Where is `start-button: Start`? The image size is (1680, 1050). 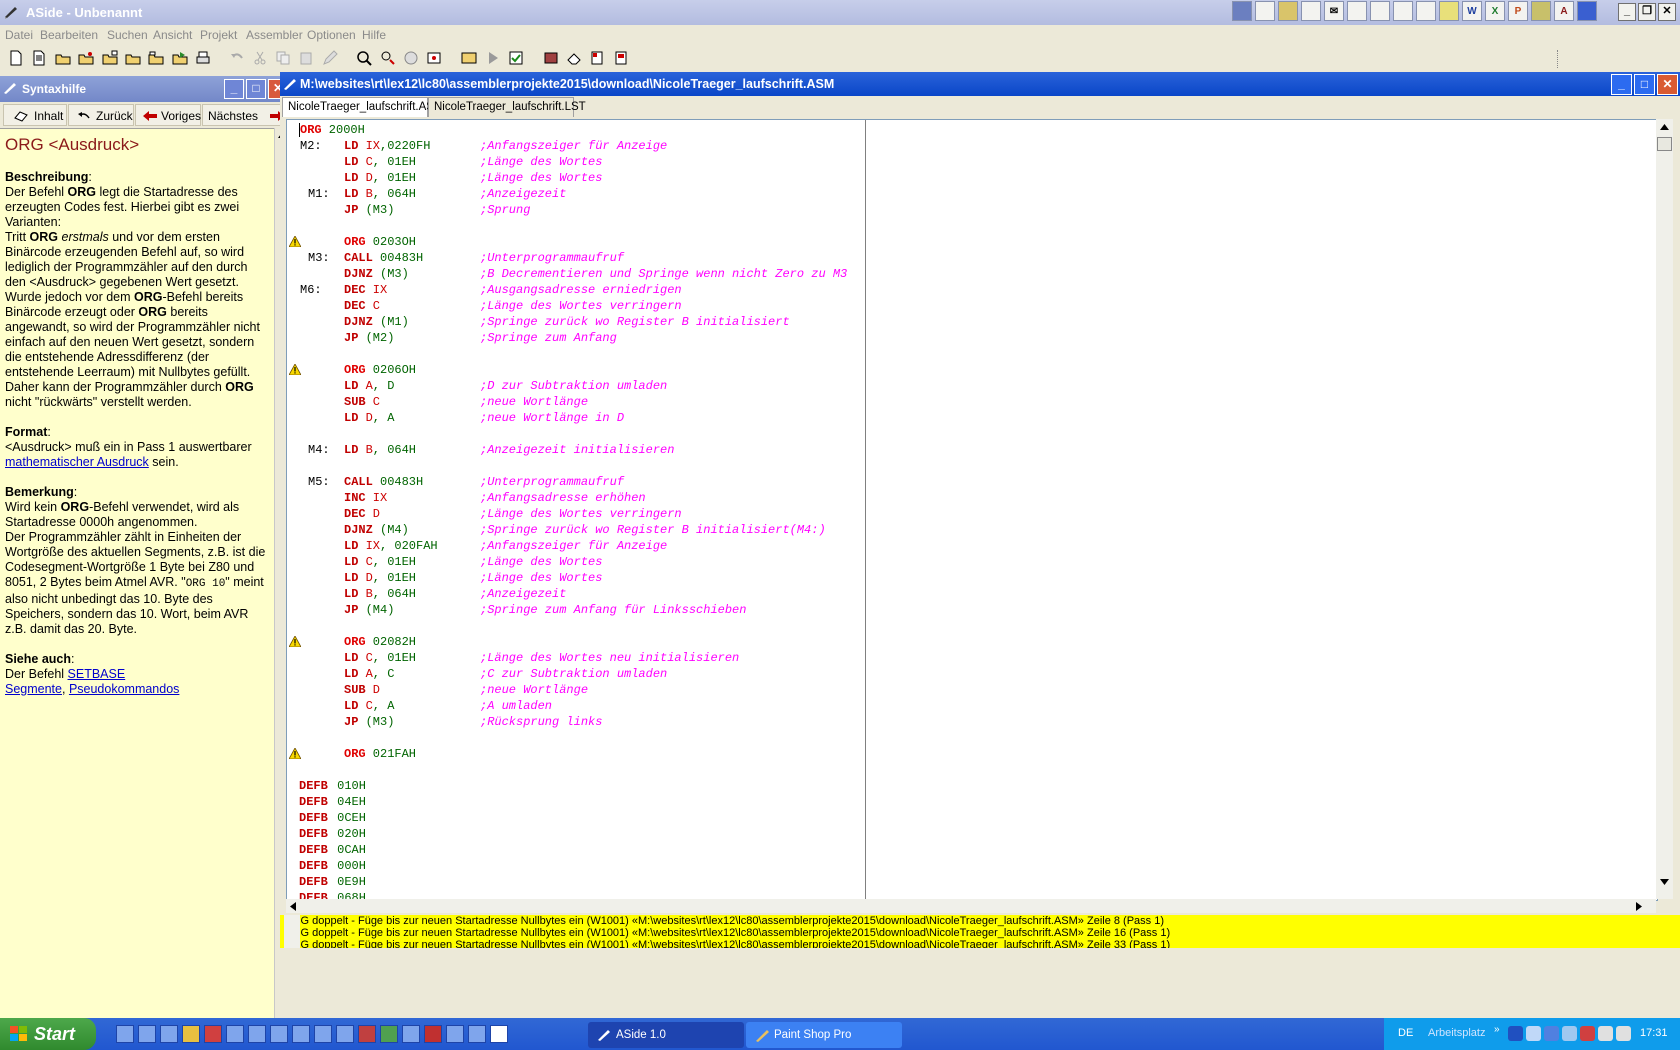
start-button: Start is located at coordinates (48, 1034).